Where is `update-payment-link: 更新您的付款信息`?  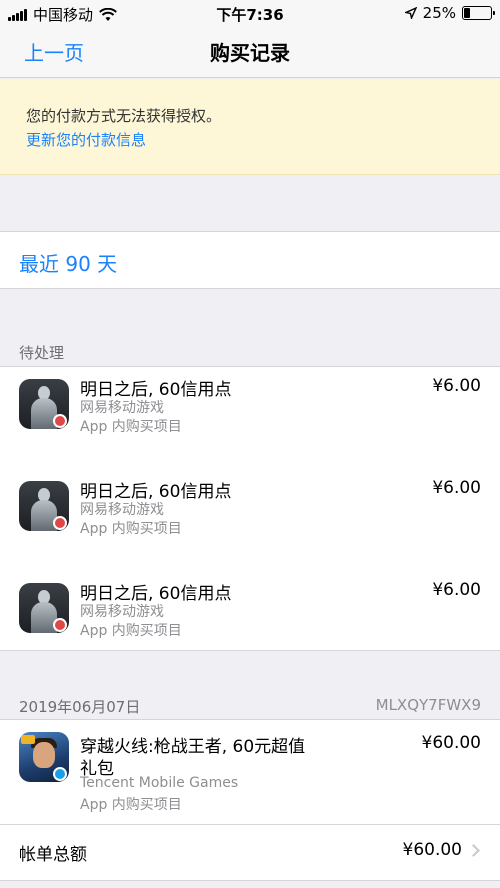 update-payment-link: 更新您的付款信息 is located at coordinates (86, 139).